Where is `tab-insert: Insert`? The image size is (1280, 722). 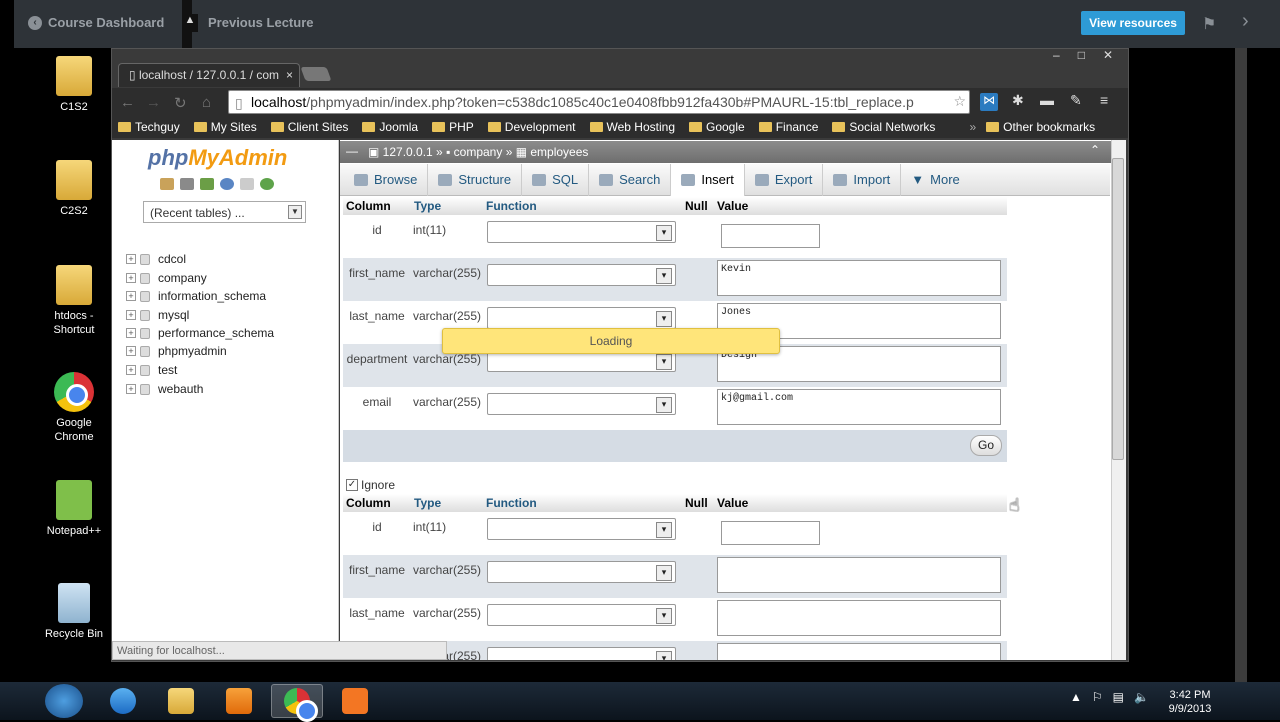
tab-insert: Insert is located at coordinates (708, 179).